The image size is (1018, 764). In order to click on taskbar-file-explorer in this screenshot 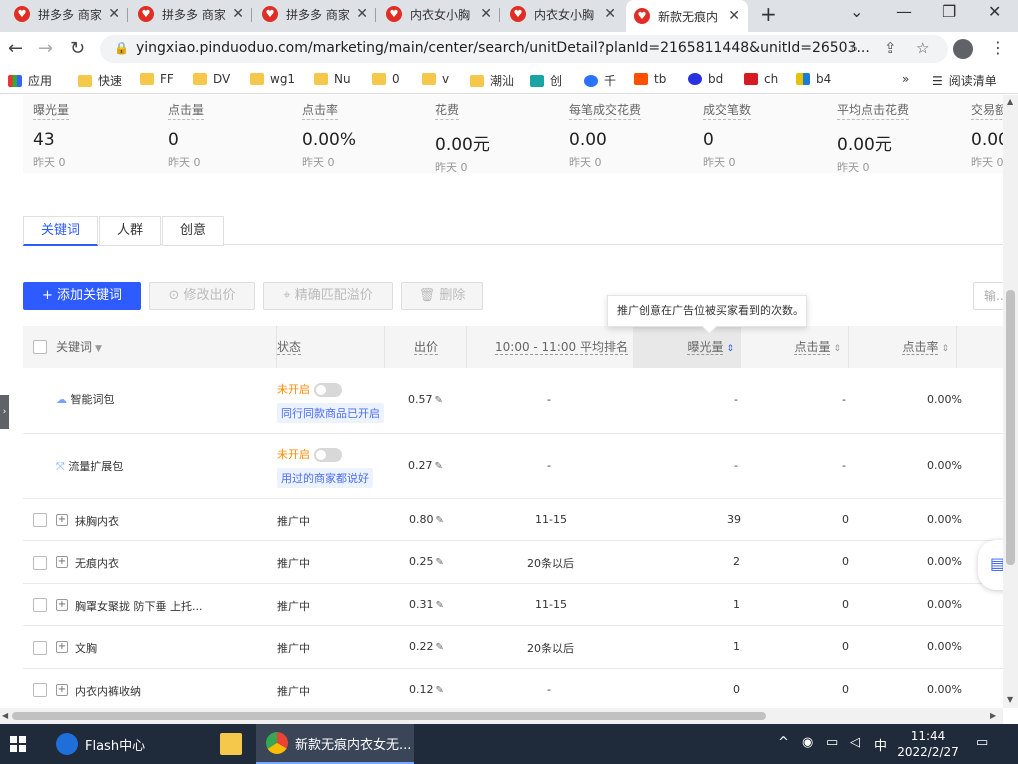, I will do `click(231, 744)`.